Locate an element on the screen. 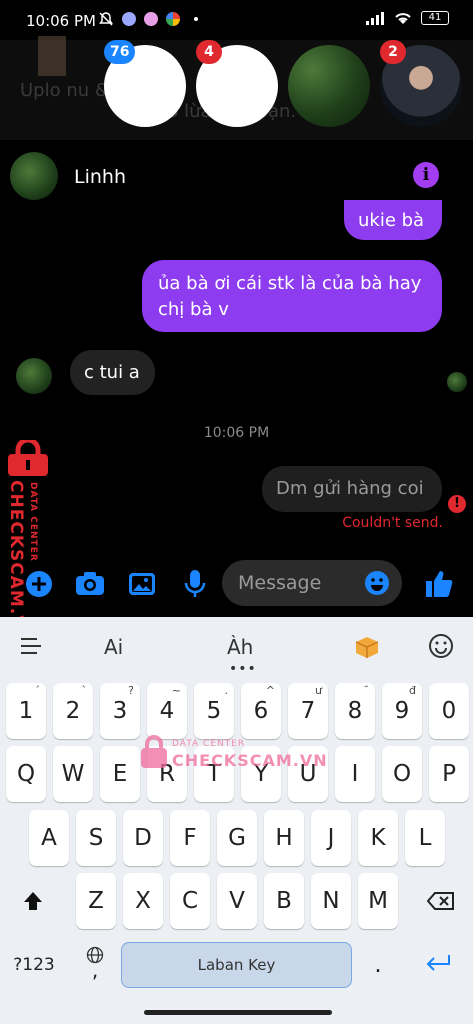 The image size is (473, 1024). signal-icon is located at coordinates (375, 18).